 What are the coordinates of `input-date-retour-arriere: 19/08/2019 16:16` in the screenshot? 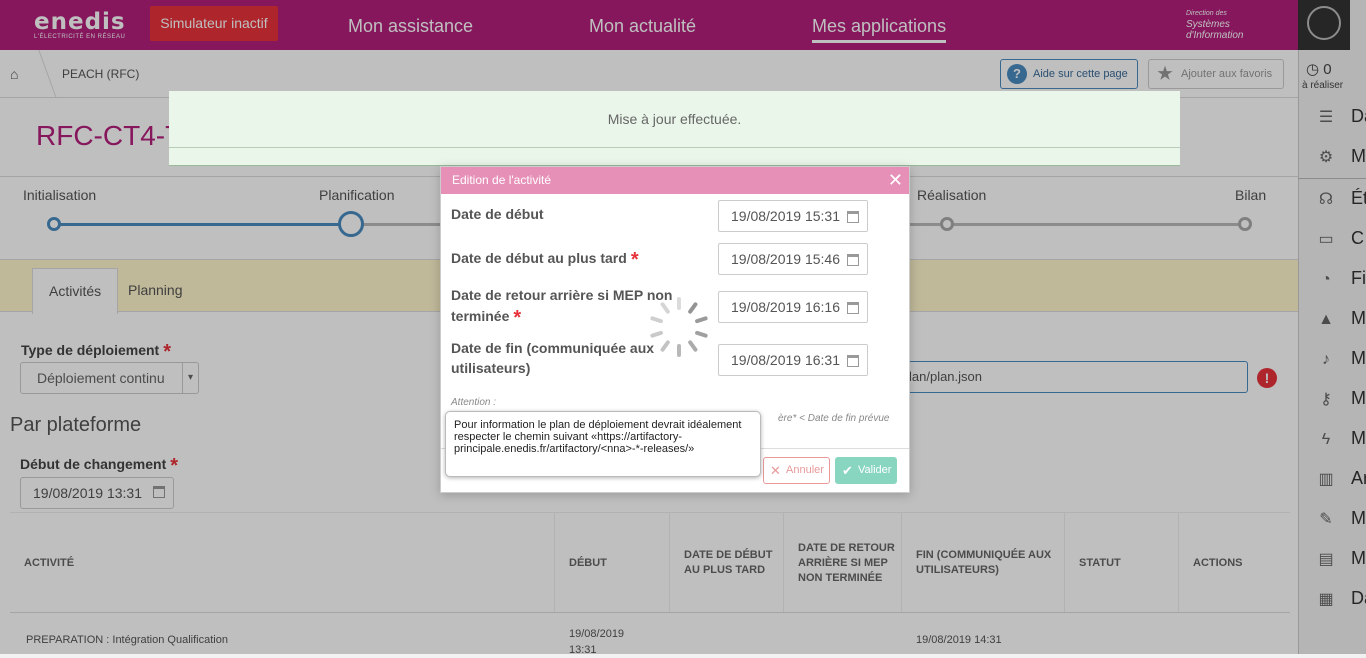 It's located at (793, 307).